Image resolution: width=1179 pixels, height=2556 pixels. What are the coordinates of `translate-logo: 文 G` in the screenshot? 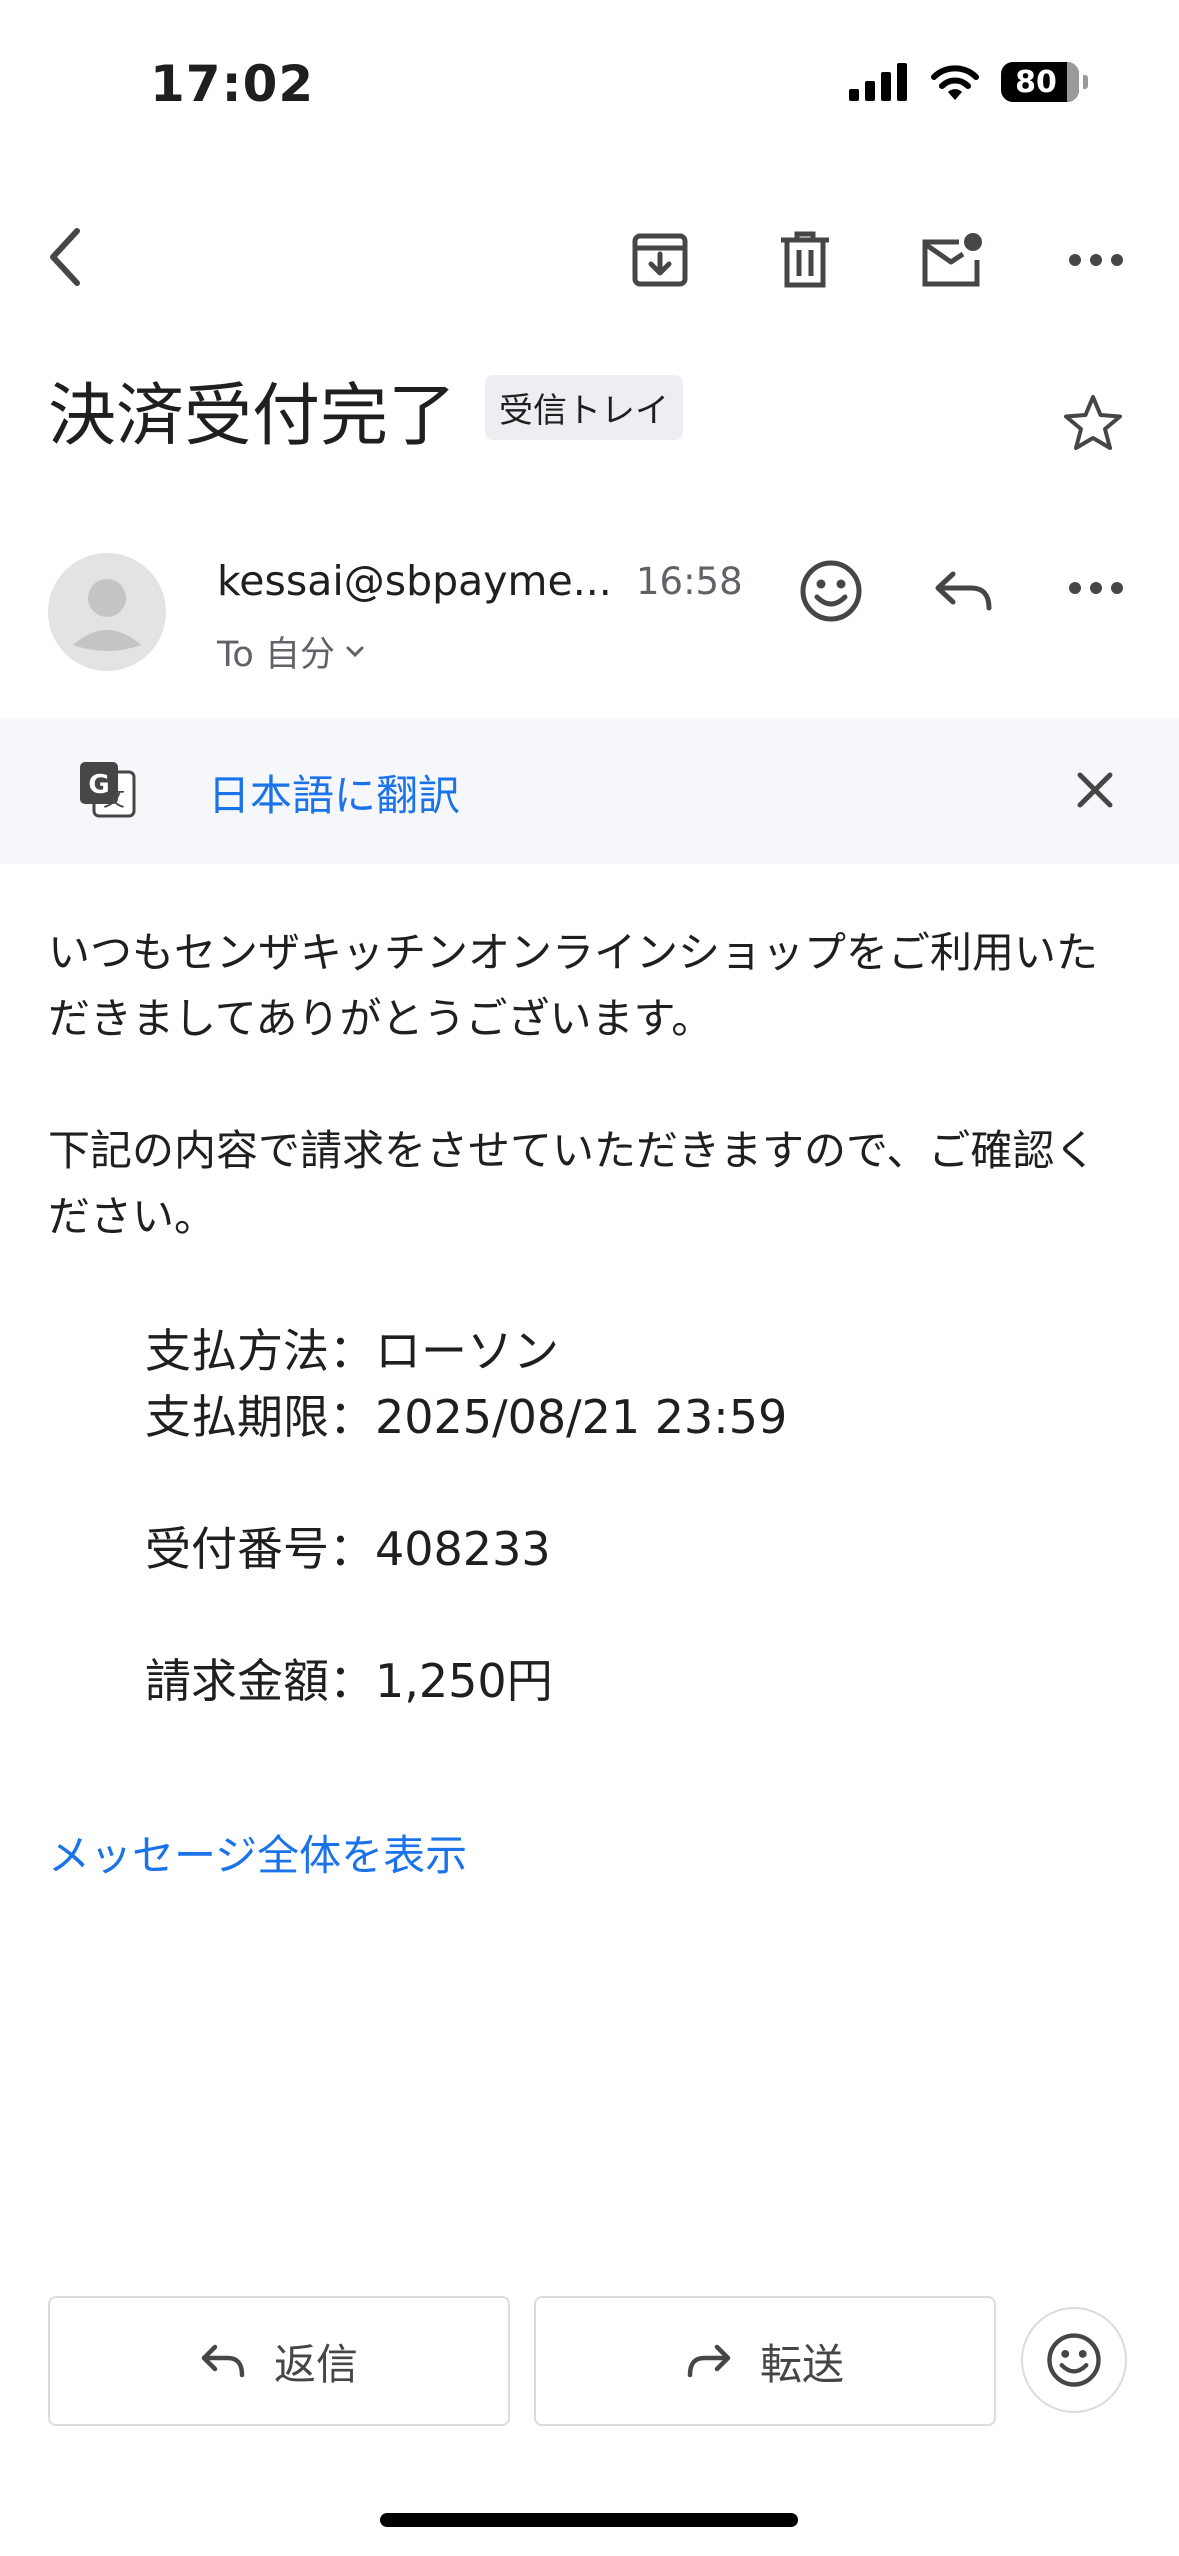 It's located at (108, 790).